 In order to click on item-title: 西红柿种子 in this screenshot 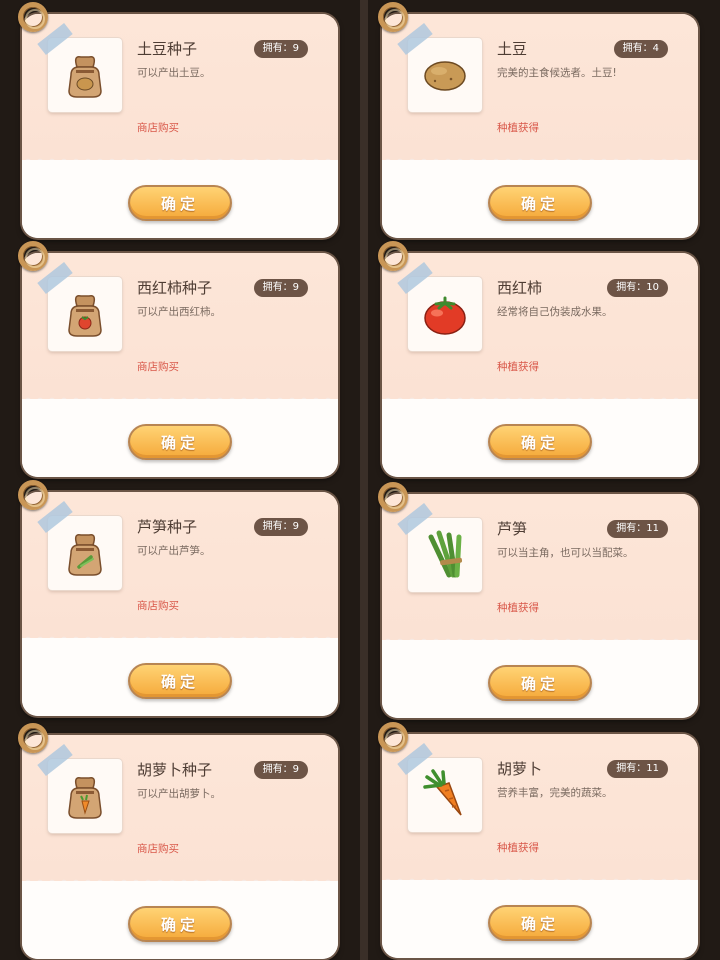, I will do `click(175, 288)`.